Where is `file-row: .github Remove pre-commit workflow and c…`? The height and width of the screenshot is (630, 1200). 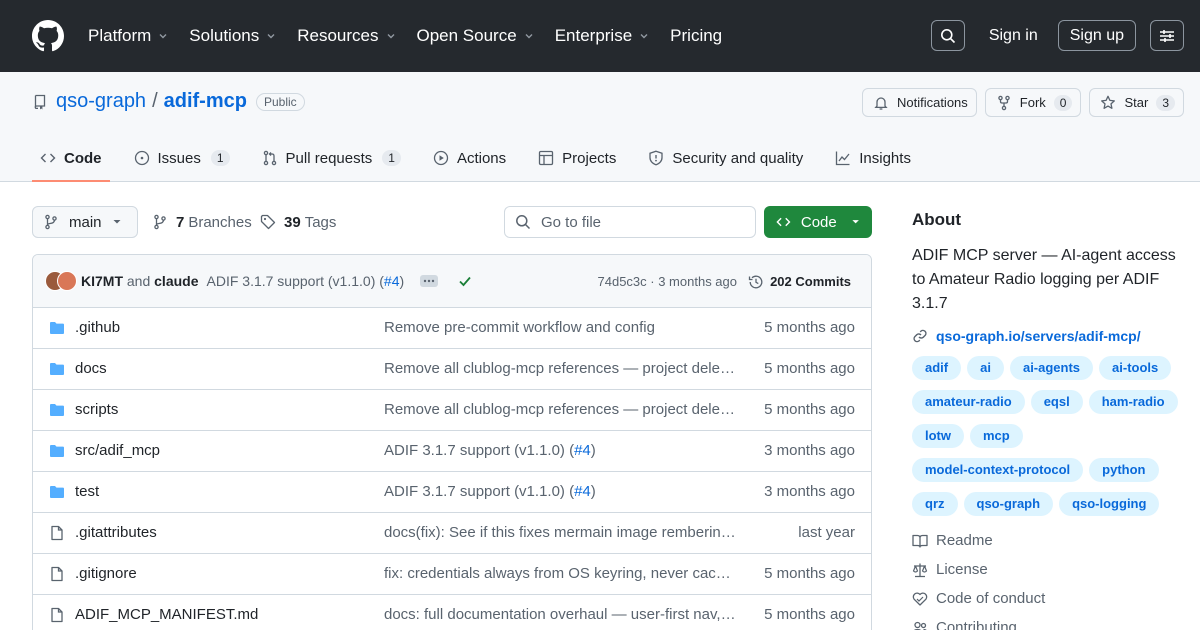 file-row: .github Remove pre-commit workflow and c… is located at coordinates (452, 328).